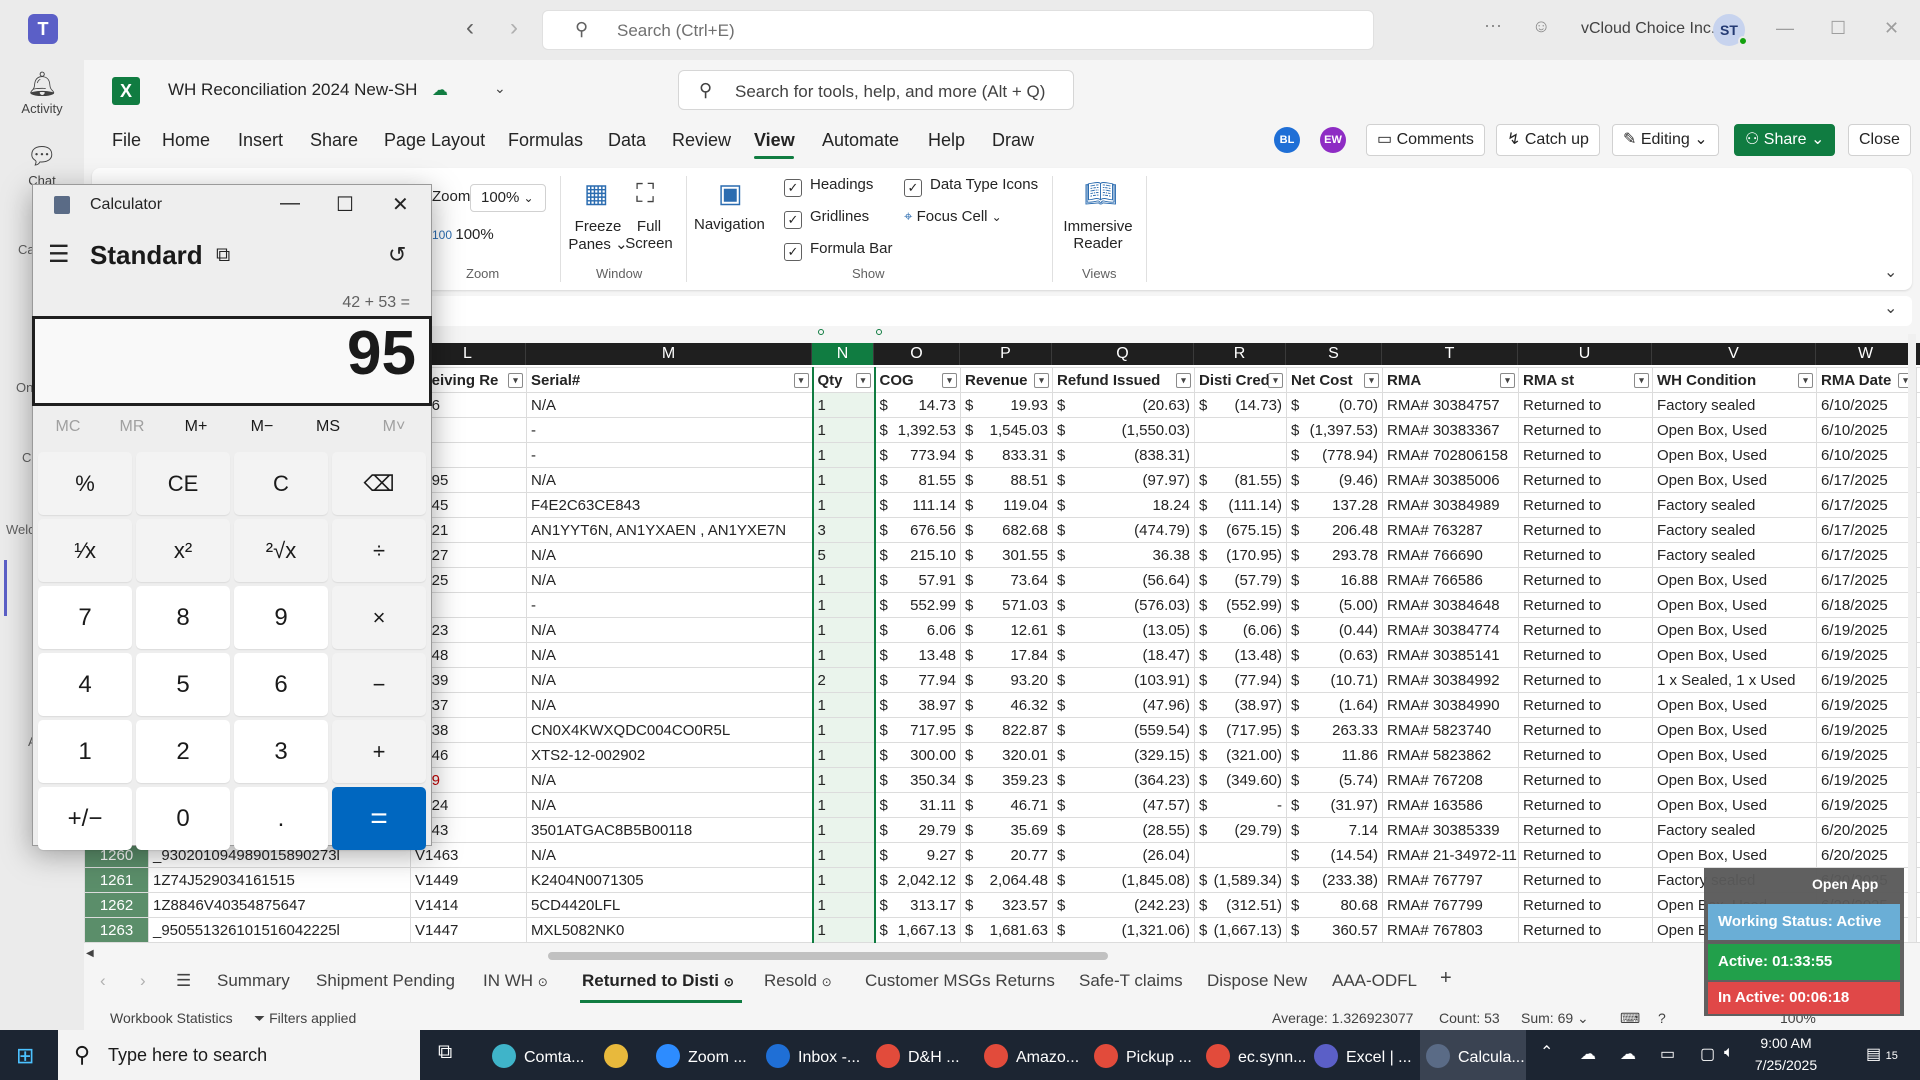 This screenshot has height=1080, width=1920. Describe the element at coordinates (971, 186) in the screenshot. I see `data-type-icons-checkbox: ✓ Data Type Icons` at that location.